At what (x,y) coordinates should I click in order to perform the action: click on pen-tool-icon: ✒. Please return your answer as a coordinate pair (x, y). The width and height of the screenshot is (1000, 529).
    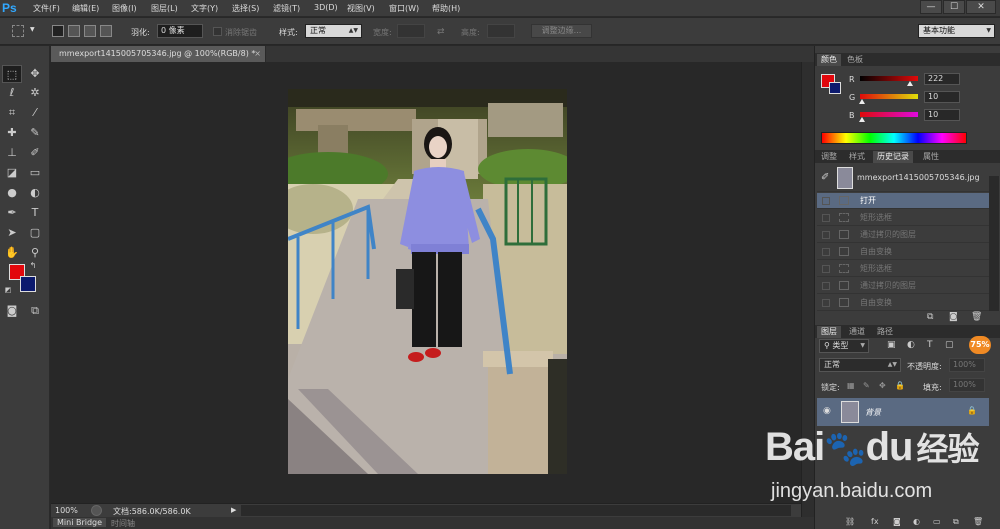
    Looking at the image, I should click on (12, 213).